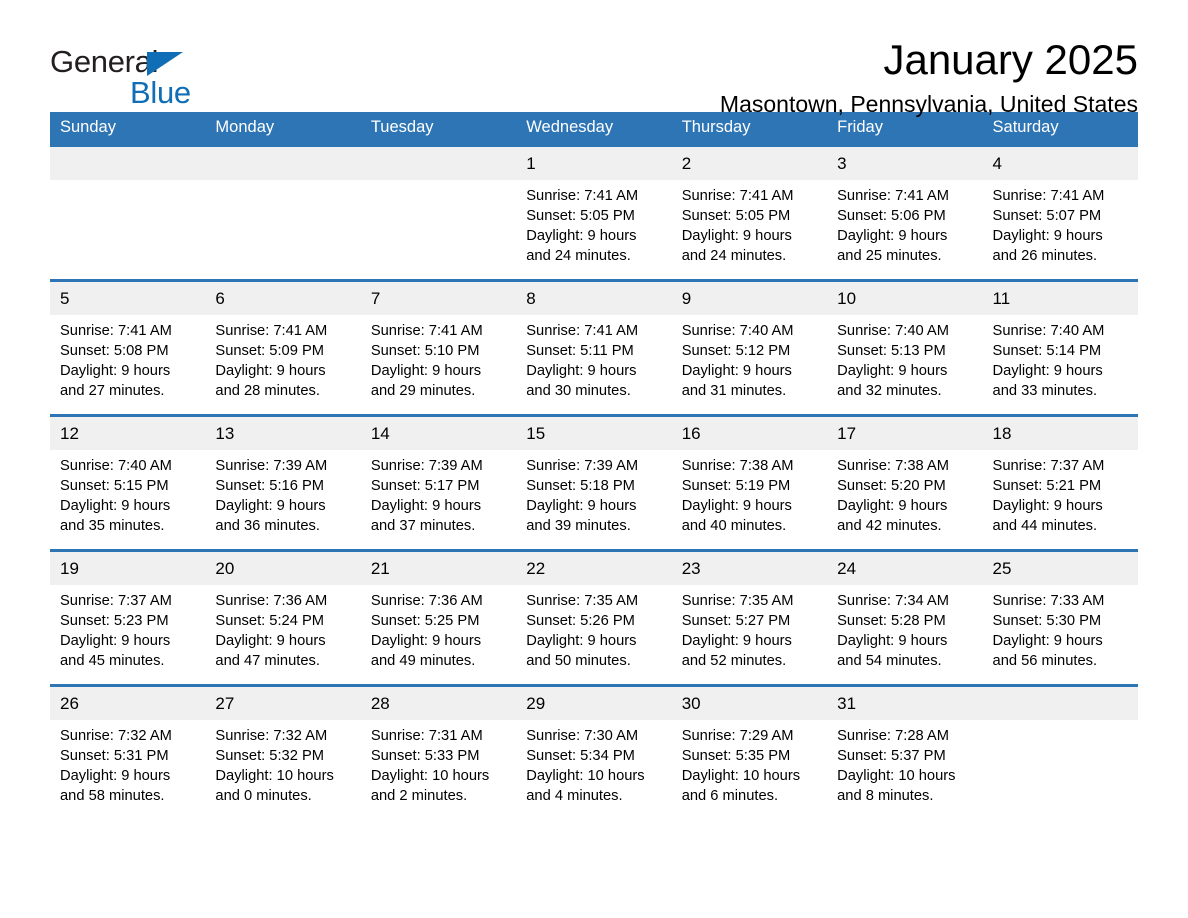  What do you see at coordinates (270, 651) in the screenshot?
I see `daylight-text: Daylight: 9 hours and 47 minutes.` at bounding box center [270, 651].